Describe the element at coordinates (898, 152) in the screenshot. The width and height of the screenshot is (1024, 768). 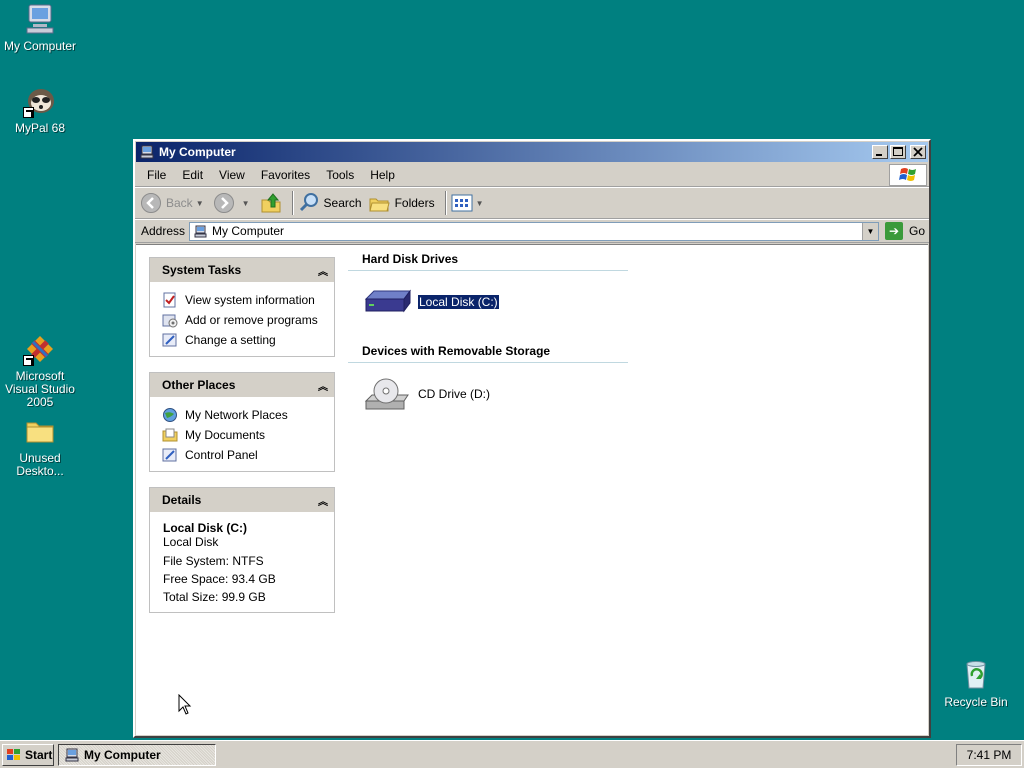
I see `maximize-button` at that location.